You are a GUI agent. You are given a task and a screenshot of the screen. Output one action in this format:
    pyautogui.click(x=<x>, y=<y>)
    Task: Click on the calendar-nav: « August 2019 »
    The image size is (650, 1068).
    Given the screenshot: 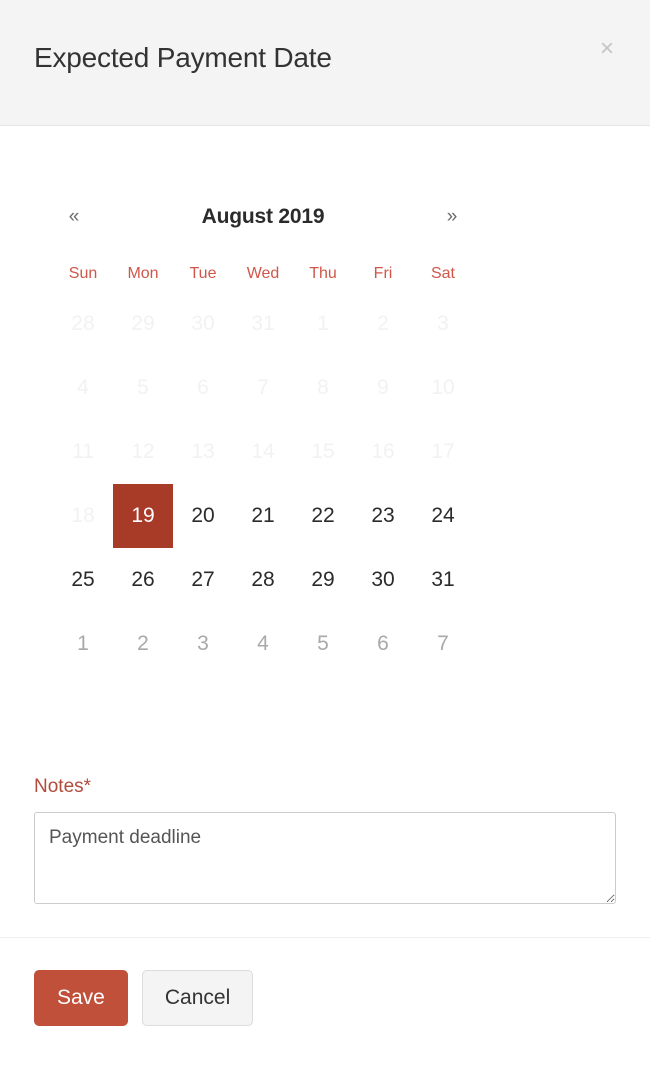 What is the action you would take?
    pyautogui.click(x=263, y=217)
    